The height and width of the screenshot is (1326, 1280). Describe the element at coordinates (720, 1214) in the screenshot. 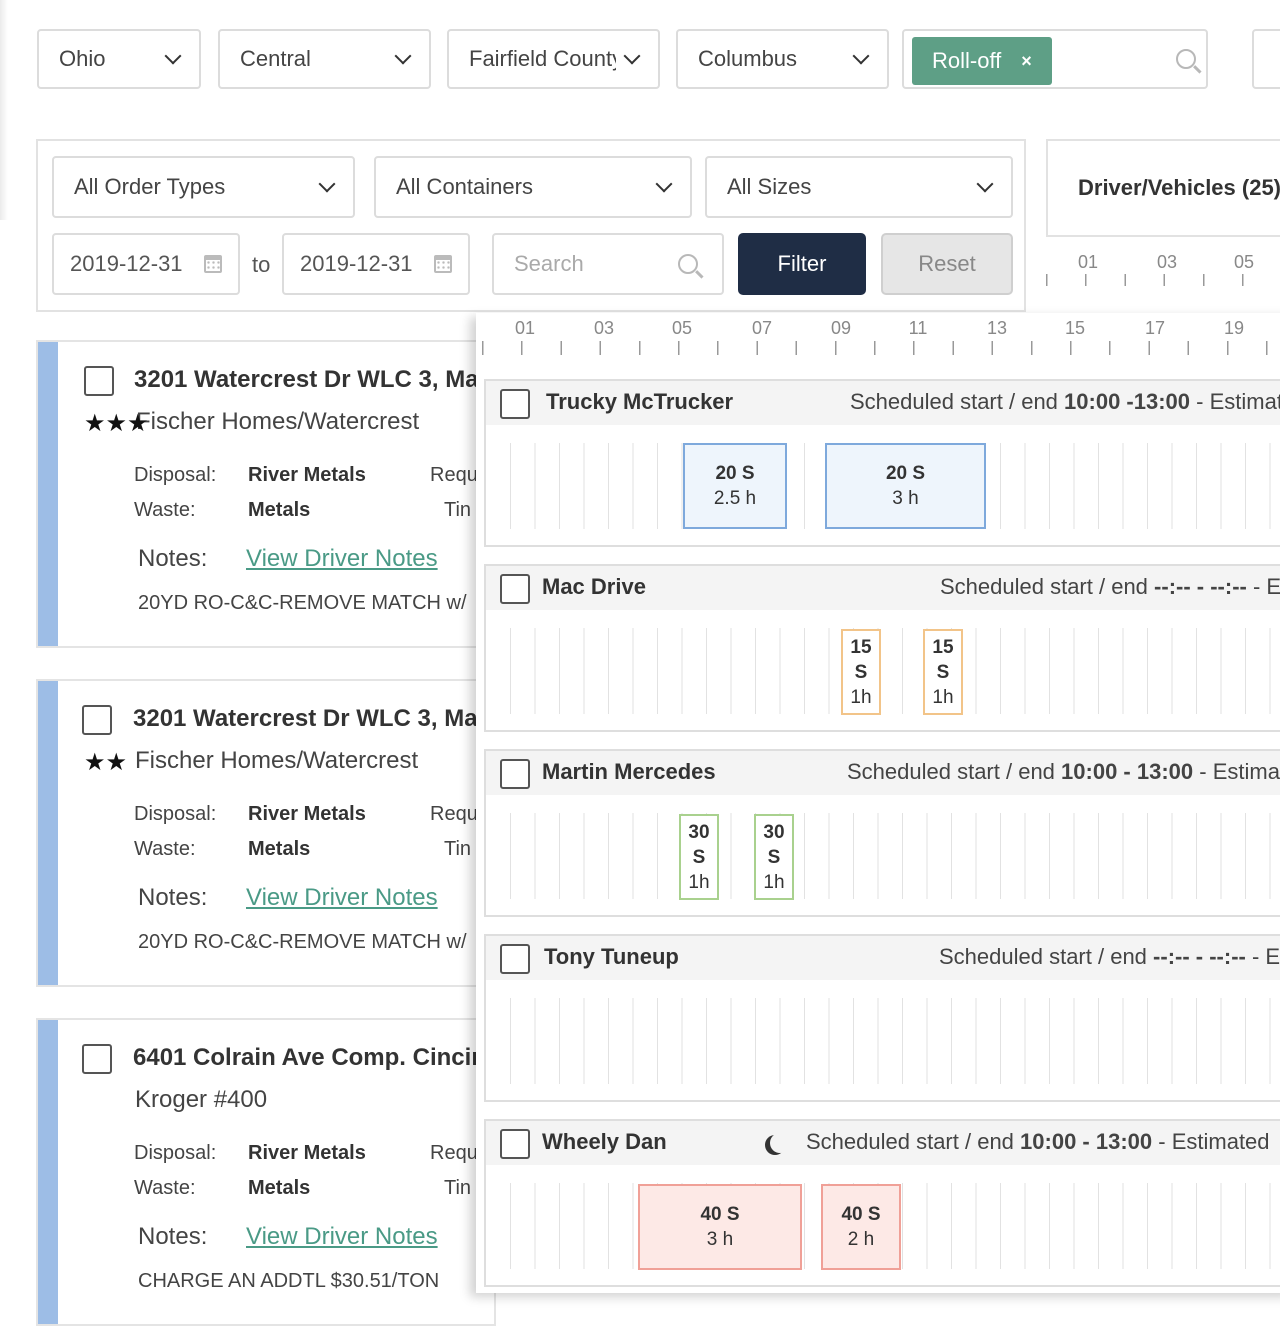

I see `job-size: 40 S` at that location.